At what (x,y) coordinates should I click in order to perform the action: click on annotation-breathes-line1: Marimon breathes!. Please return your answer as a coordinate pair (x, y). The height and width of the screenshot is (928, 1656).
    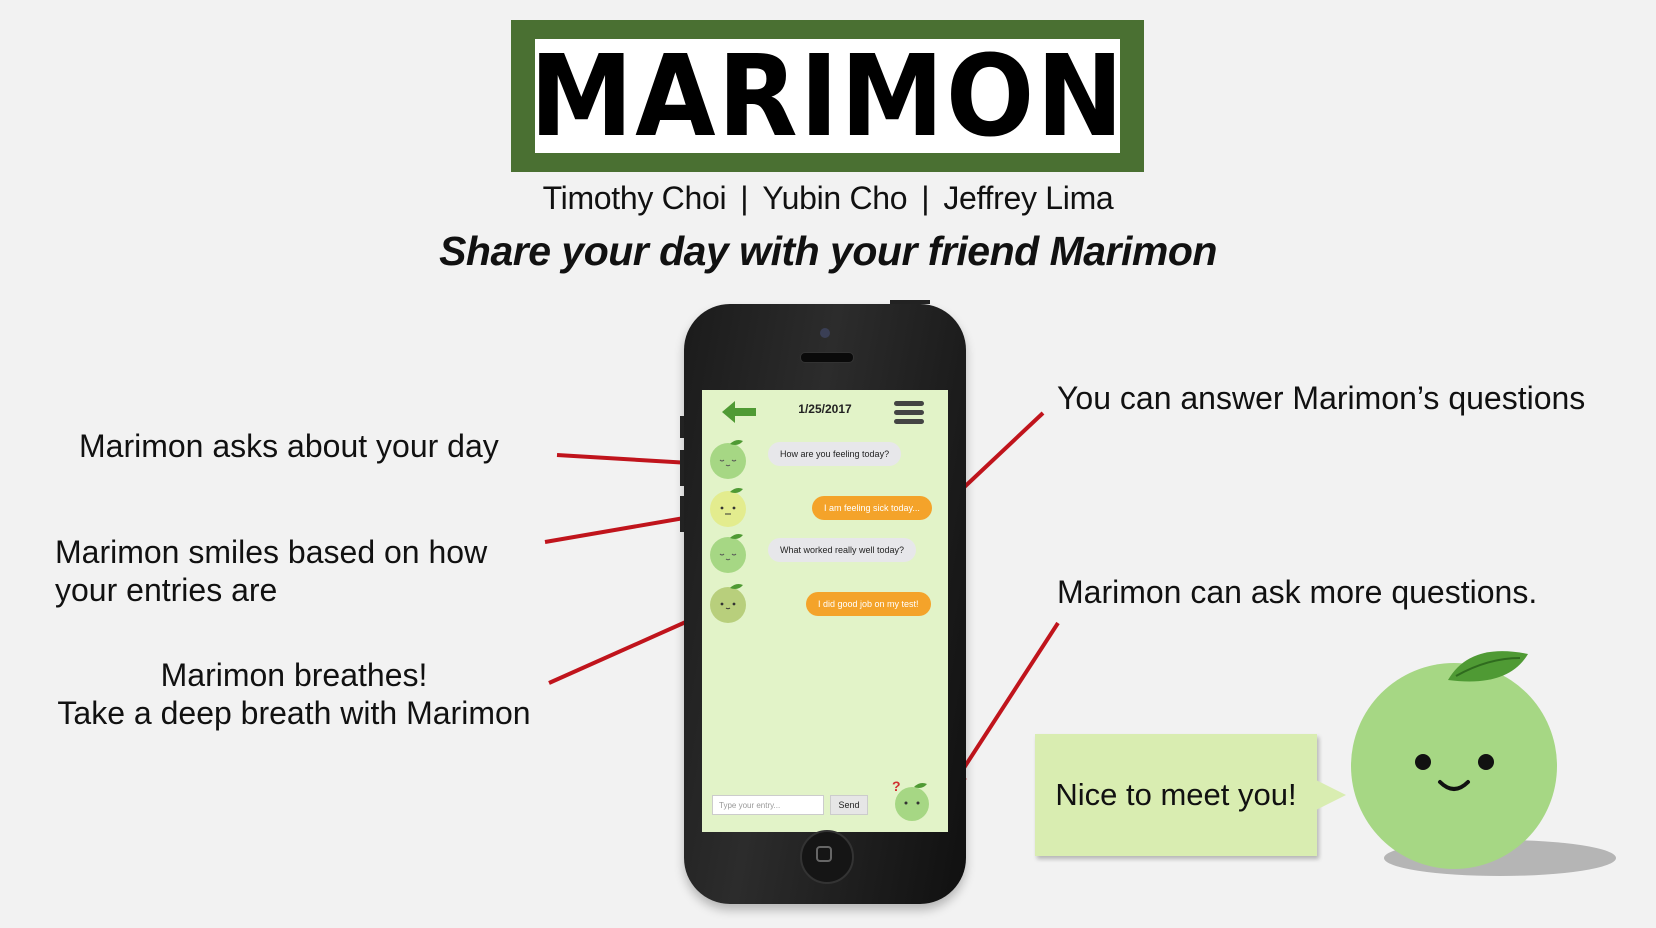
    Looking at the image, I should click on (294, 675).